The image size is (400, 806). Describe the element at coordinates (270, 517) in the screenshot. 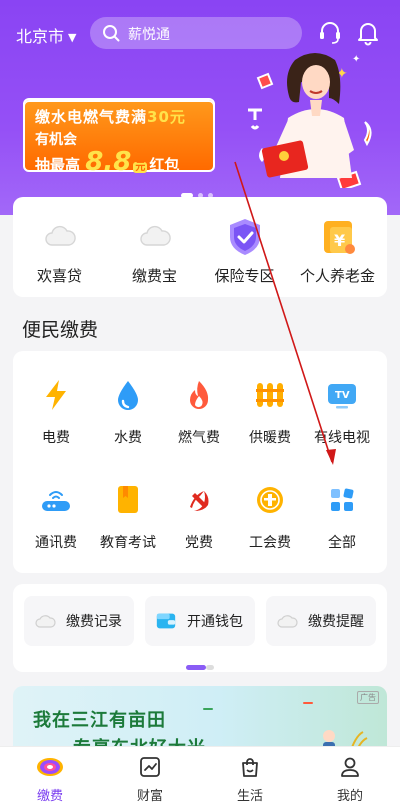

I see `payment-union-dues: 工会费` at that location.